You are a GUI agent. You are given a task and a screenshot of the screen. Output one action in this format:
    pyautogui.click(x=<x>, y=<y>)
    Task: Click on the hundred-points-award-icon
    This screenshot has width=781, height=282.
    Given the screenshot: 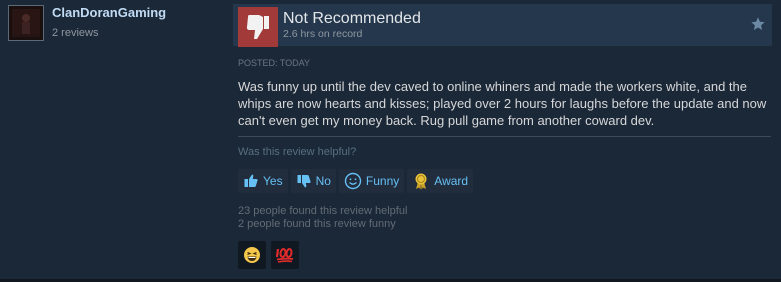 What is the action you would take?
    pyautogui.click(x=285, y=255)
    